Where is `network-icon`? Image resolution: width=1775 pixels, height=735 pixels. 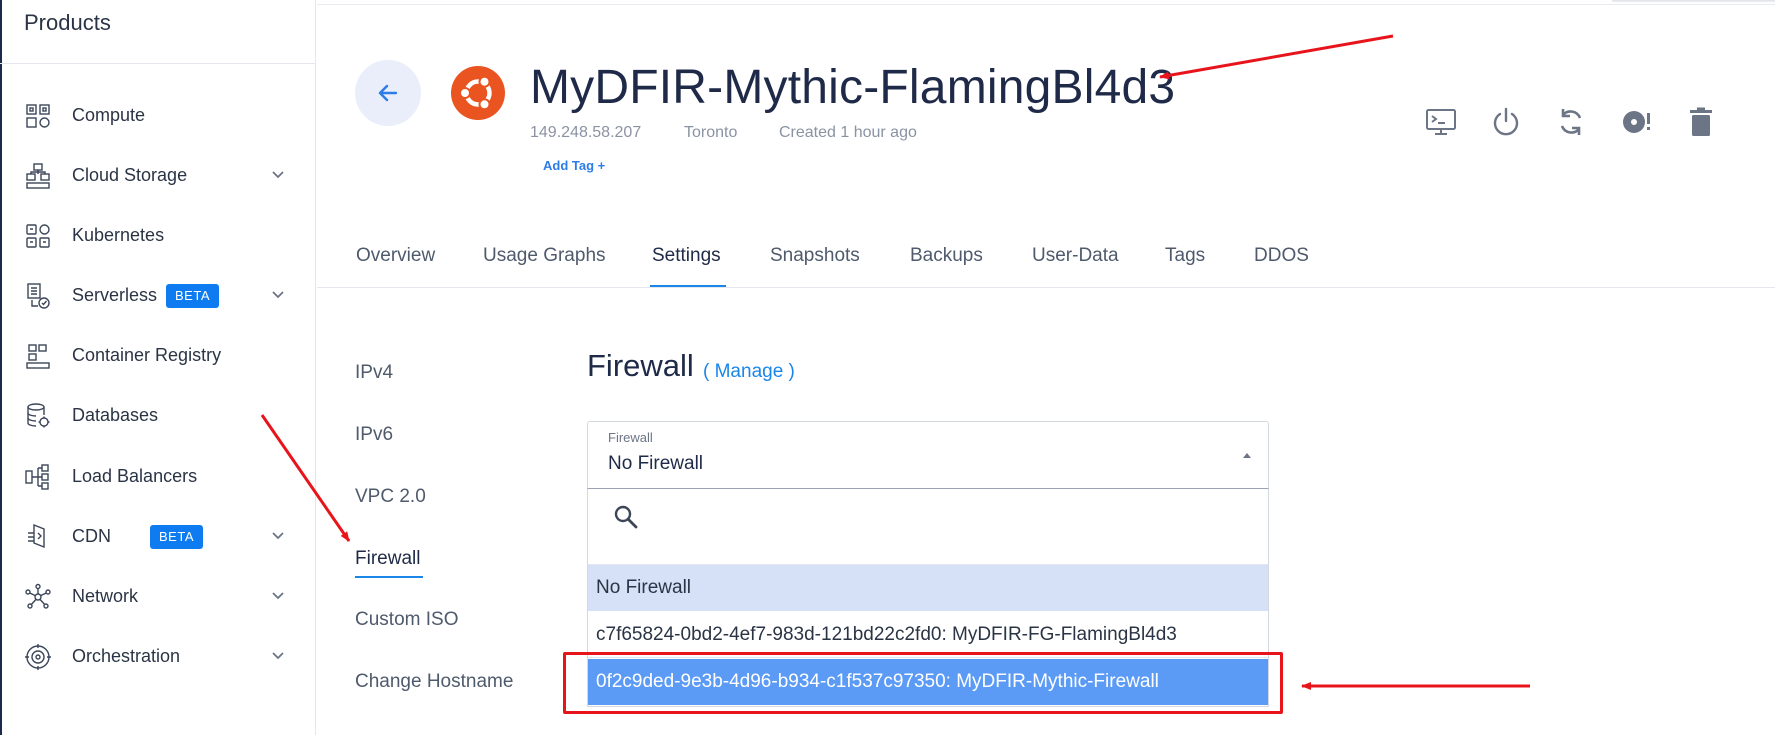 network-icon is located at coordinates (38, 596).